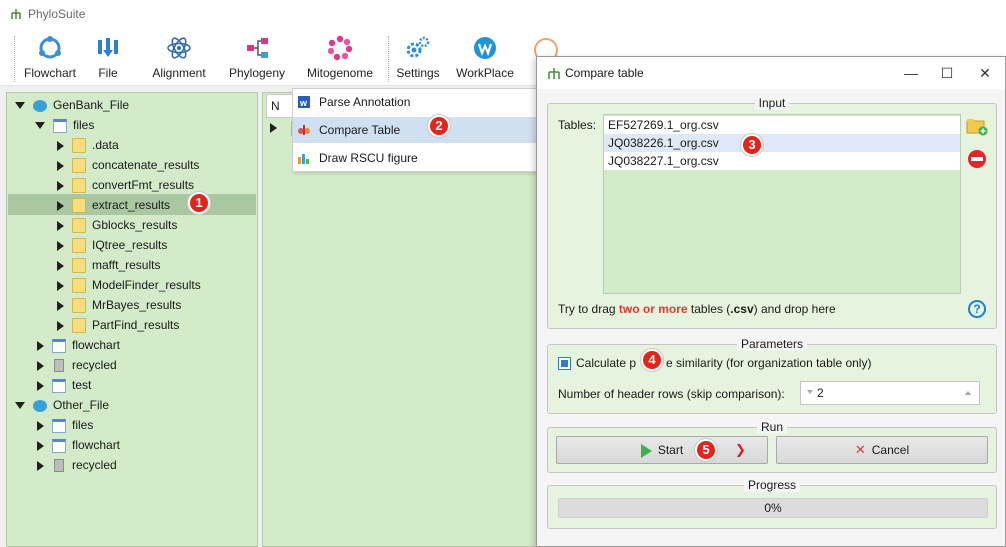 Image resolution: width=1006 pixels, height=547 pixels. I want to click on list-item: JQ038226.1_org.csv, so click(782, 143).